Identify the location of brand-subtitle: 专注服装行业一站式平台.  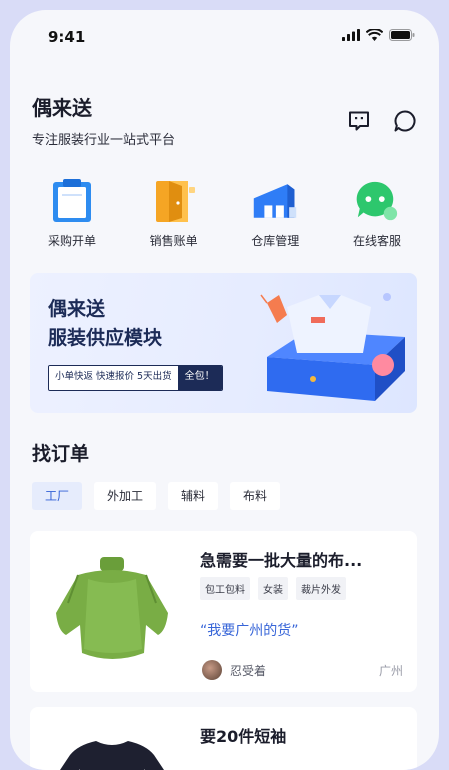
(104, 140).